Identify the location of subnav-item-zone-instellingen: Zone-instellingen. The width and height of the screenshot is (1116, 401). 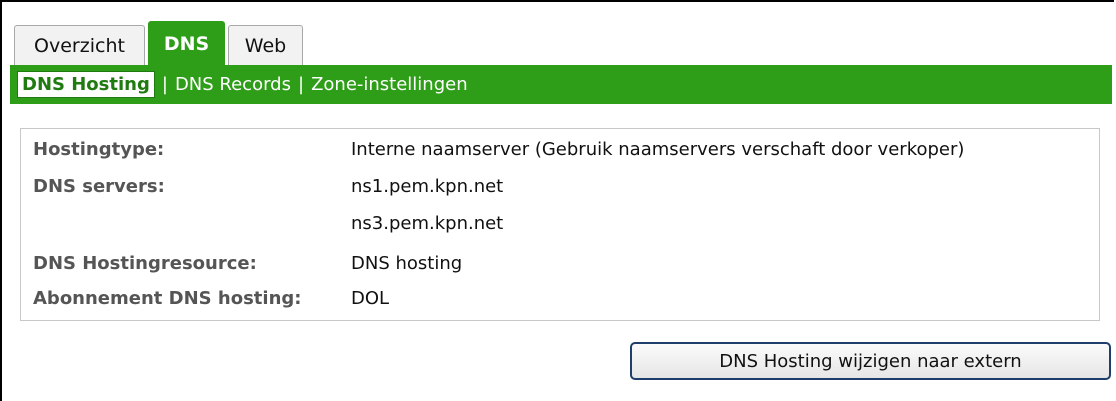
(389, 84).